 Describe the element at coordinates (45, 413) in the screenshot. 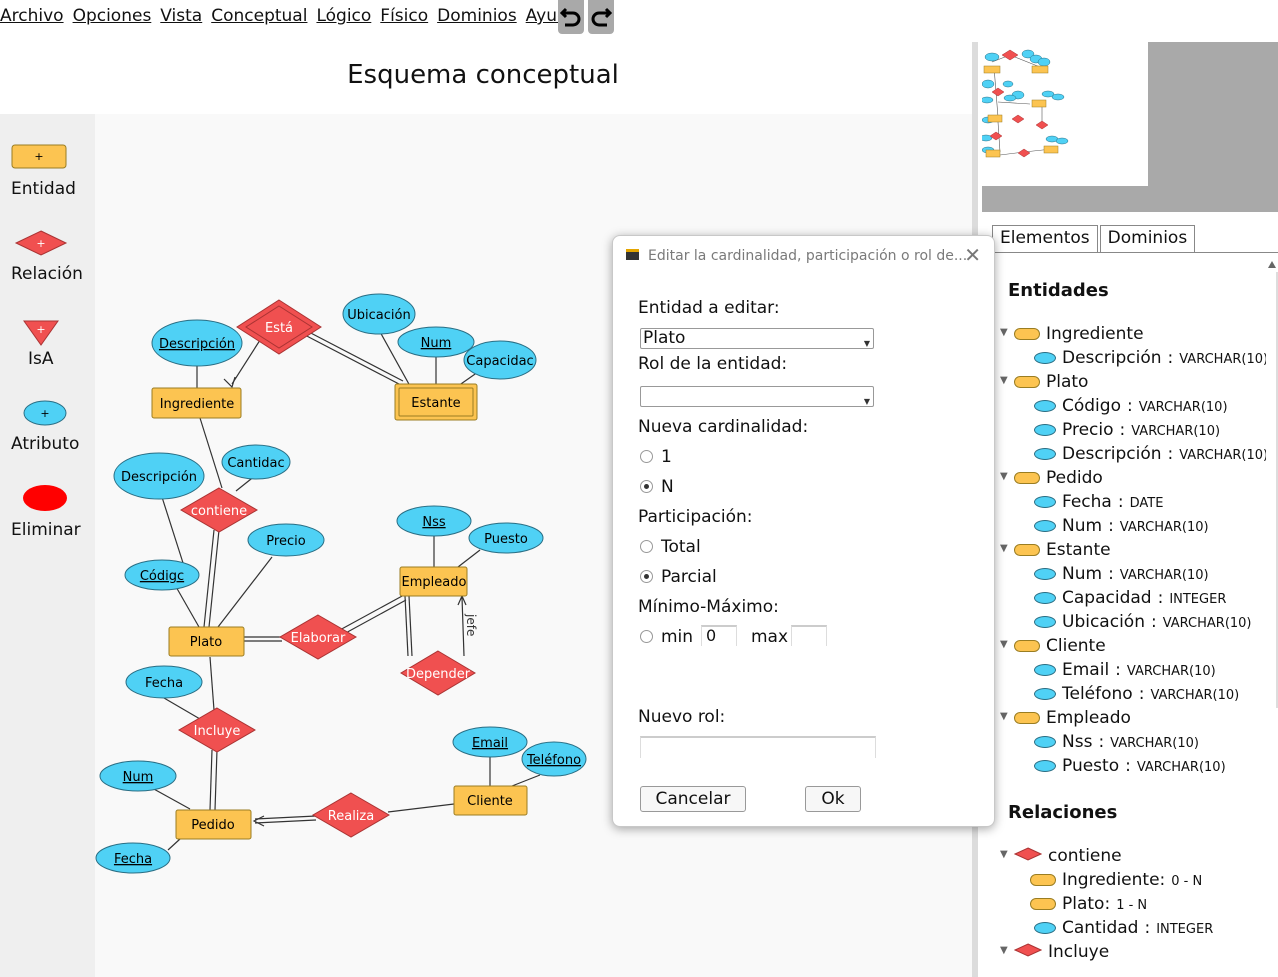

I see `attribute-tool-icon: +` at that location.